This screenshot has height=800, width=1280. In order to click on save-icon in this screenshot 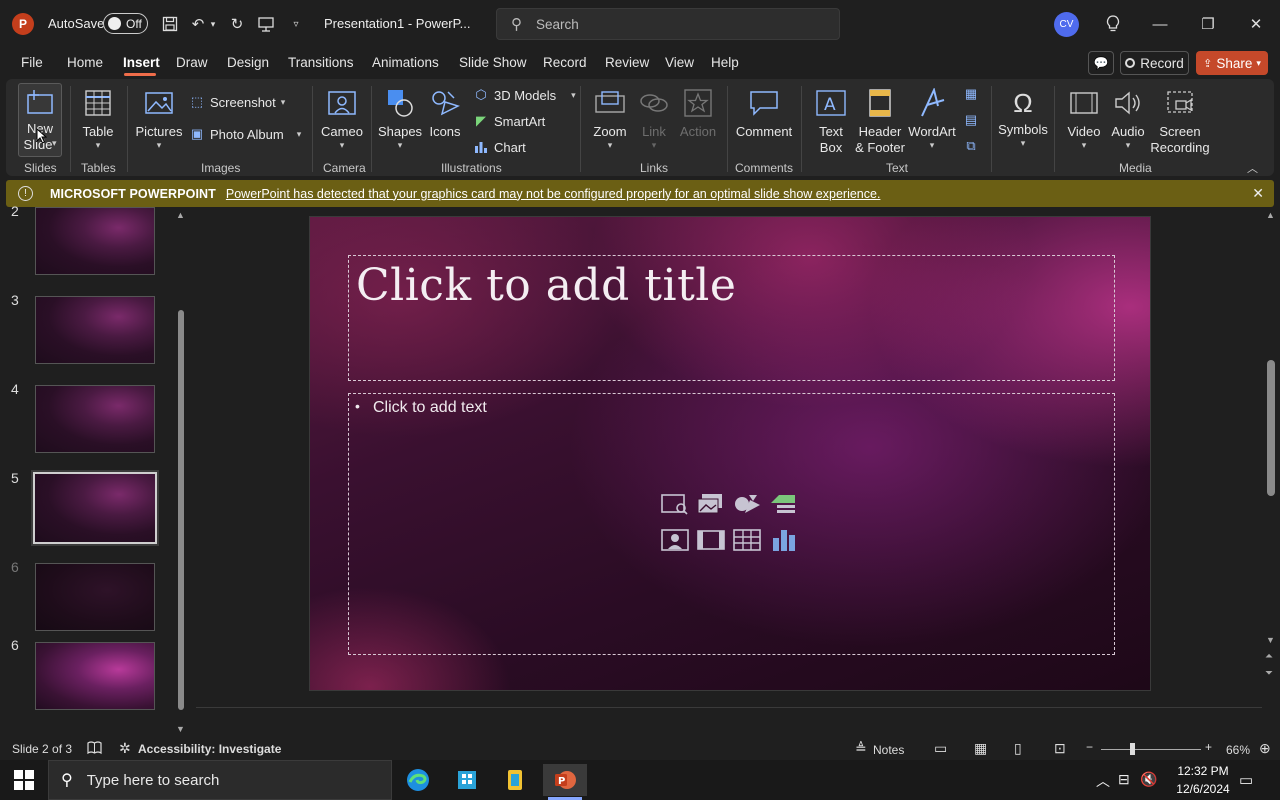, I will do `click(170, 24)`.